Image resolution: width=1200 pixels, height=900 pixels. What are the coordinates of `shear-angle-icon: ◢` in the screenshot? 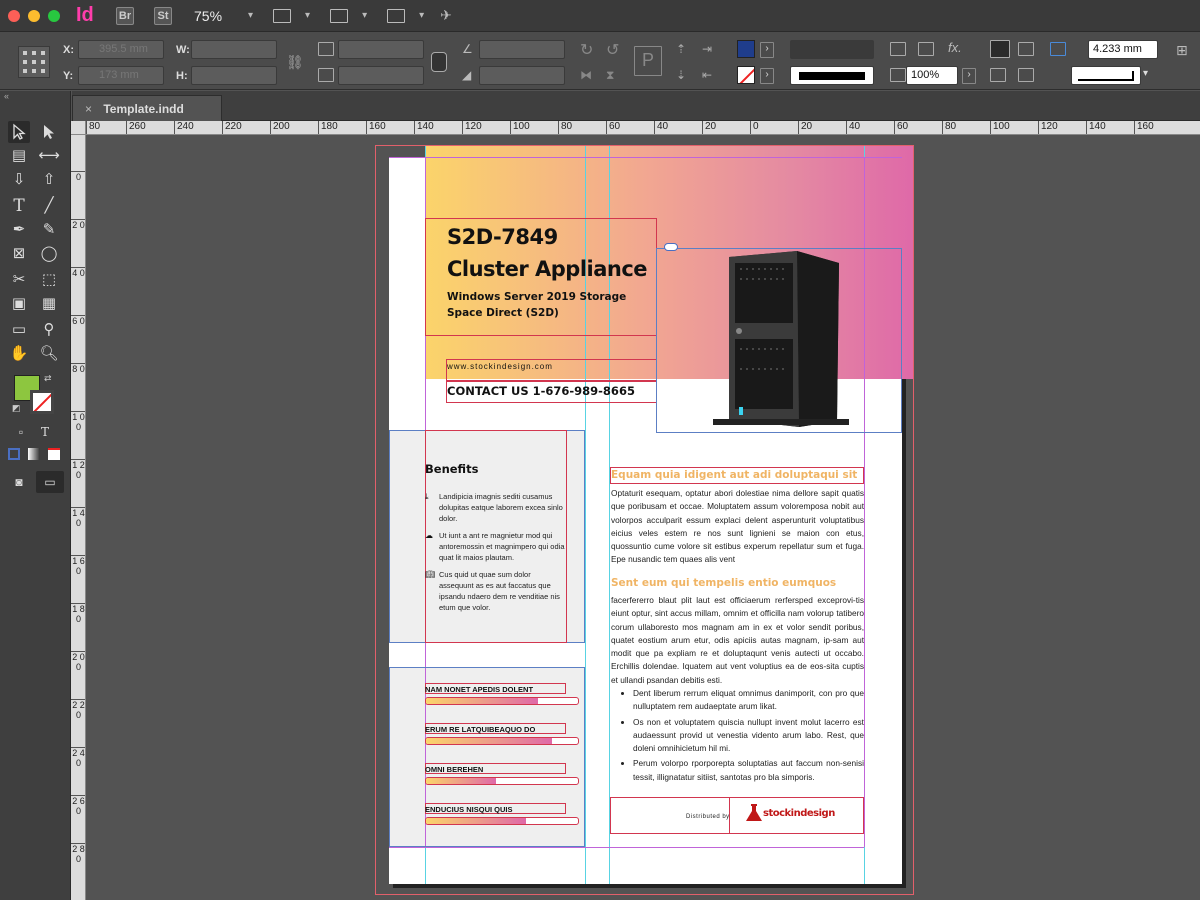 It's located at (470, 75).